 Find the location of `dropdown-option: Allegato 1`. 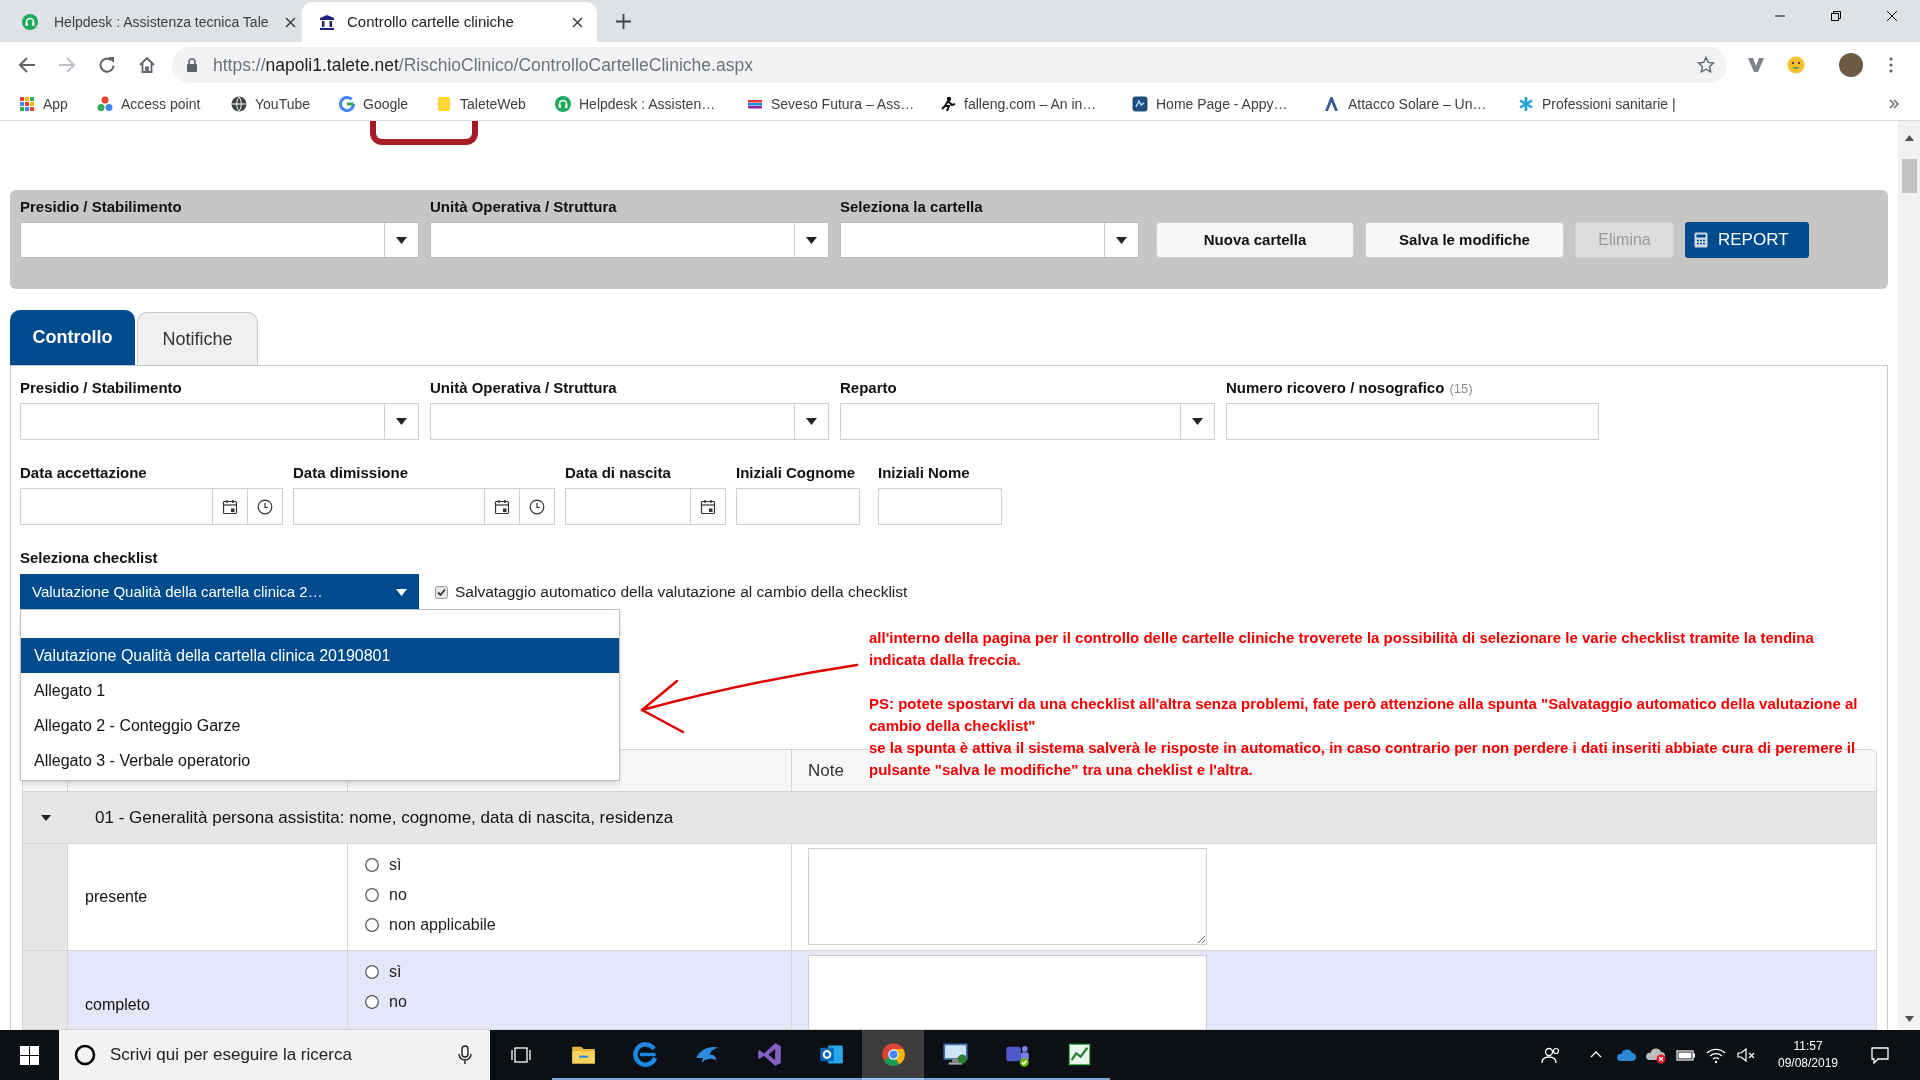

dropdown-option: Allegato 1 is located at coordinates (320, 690).